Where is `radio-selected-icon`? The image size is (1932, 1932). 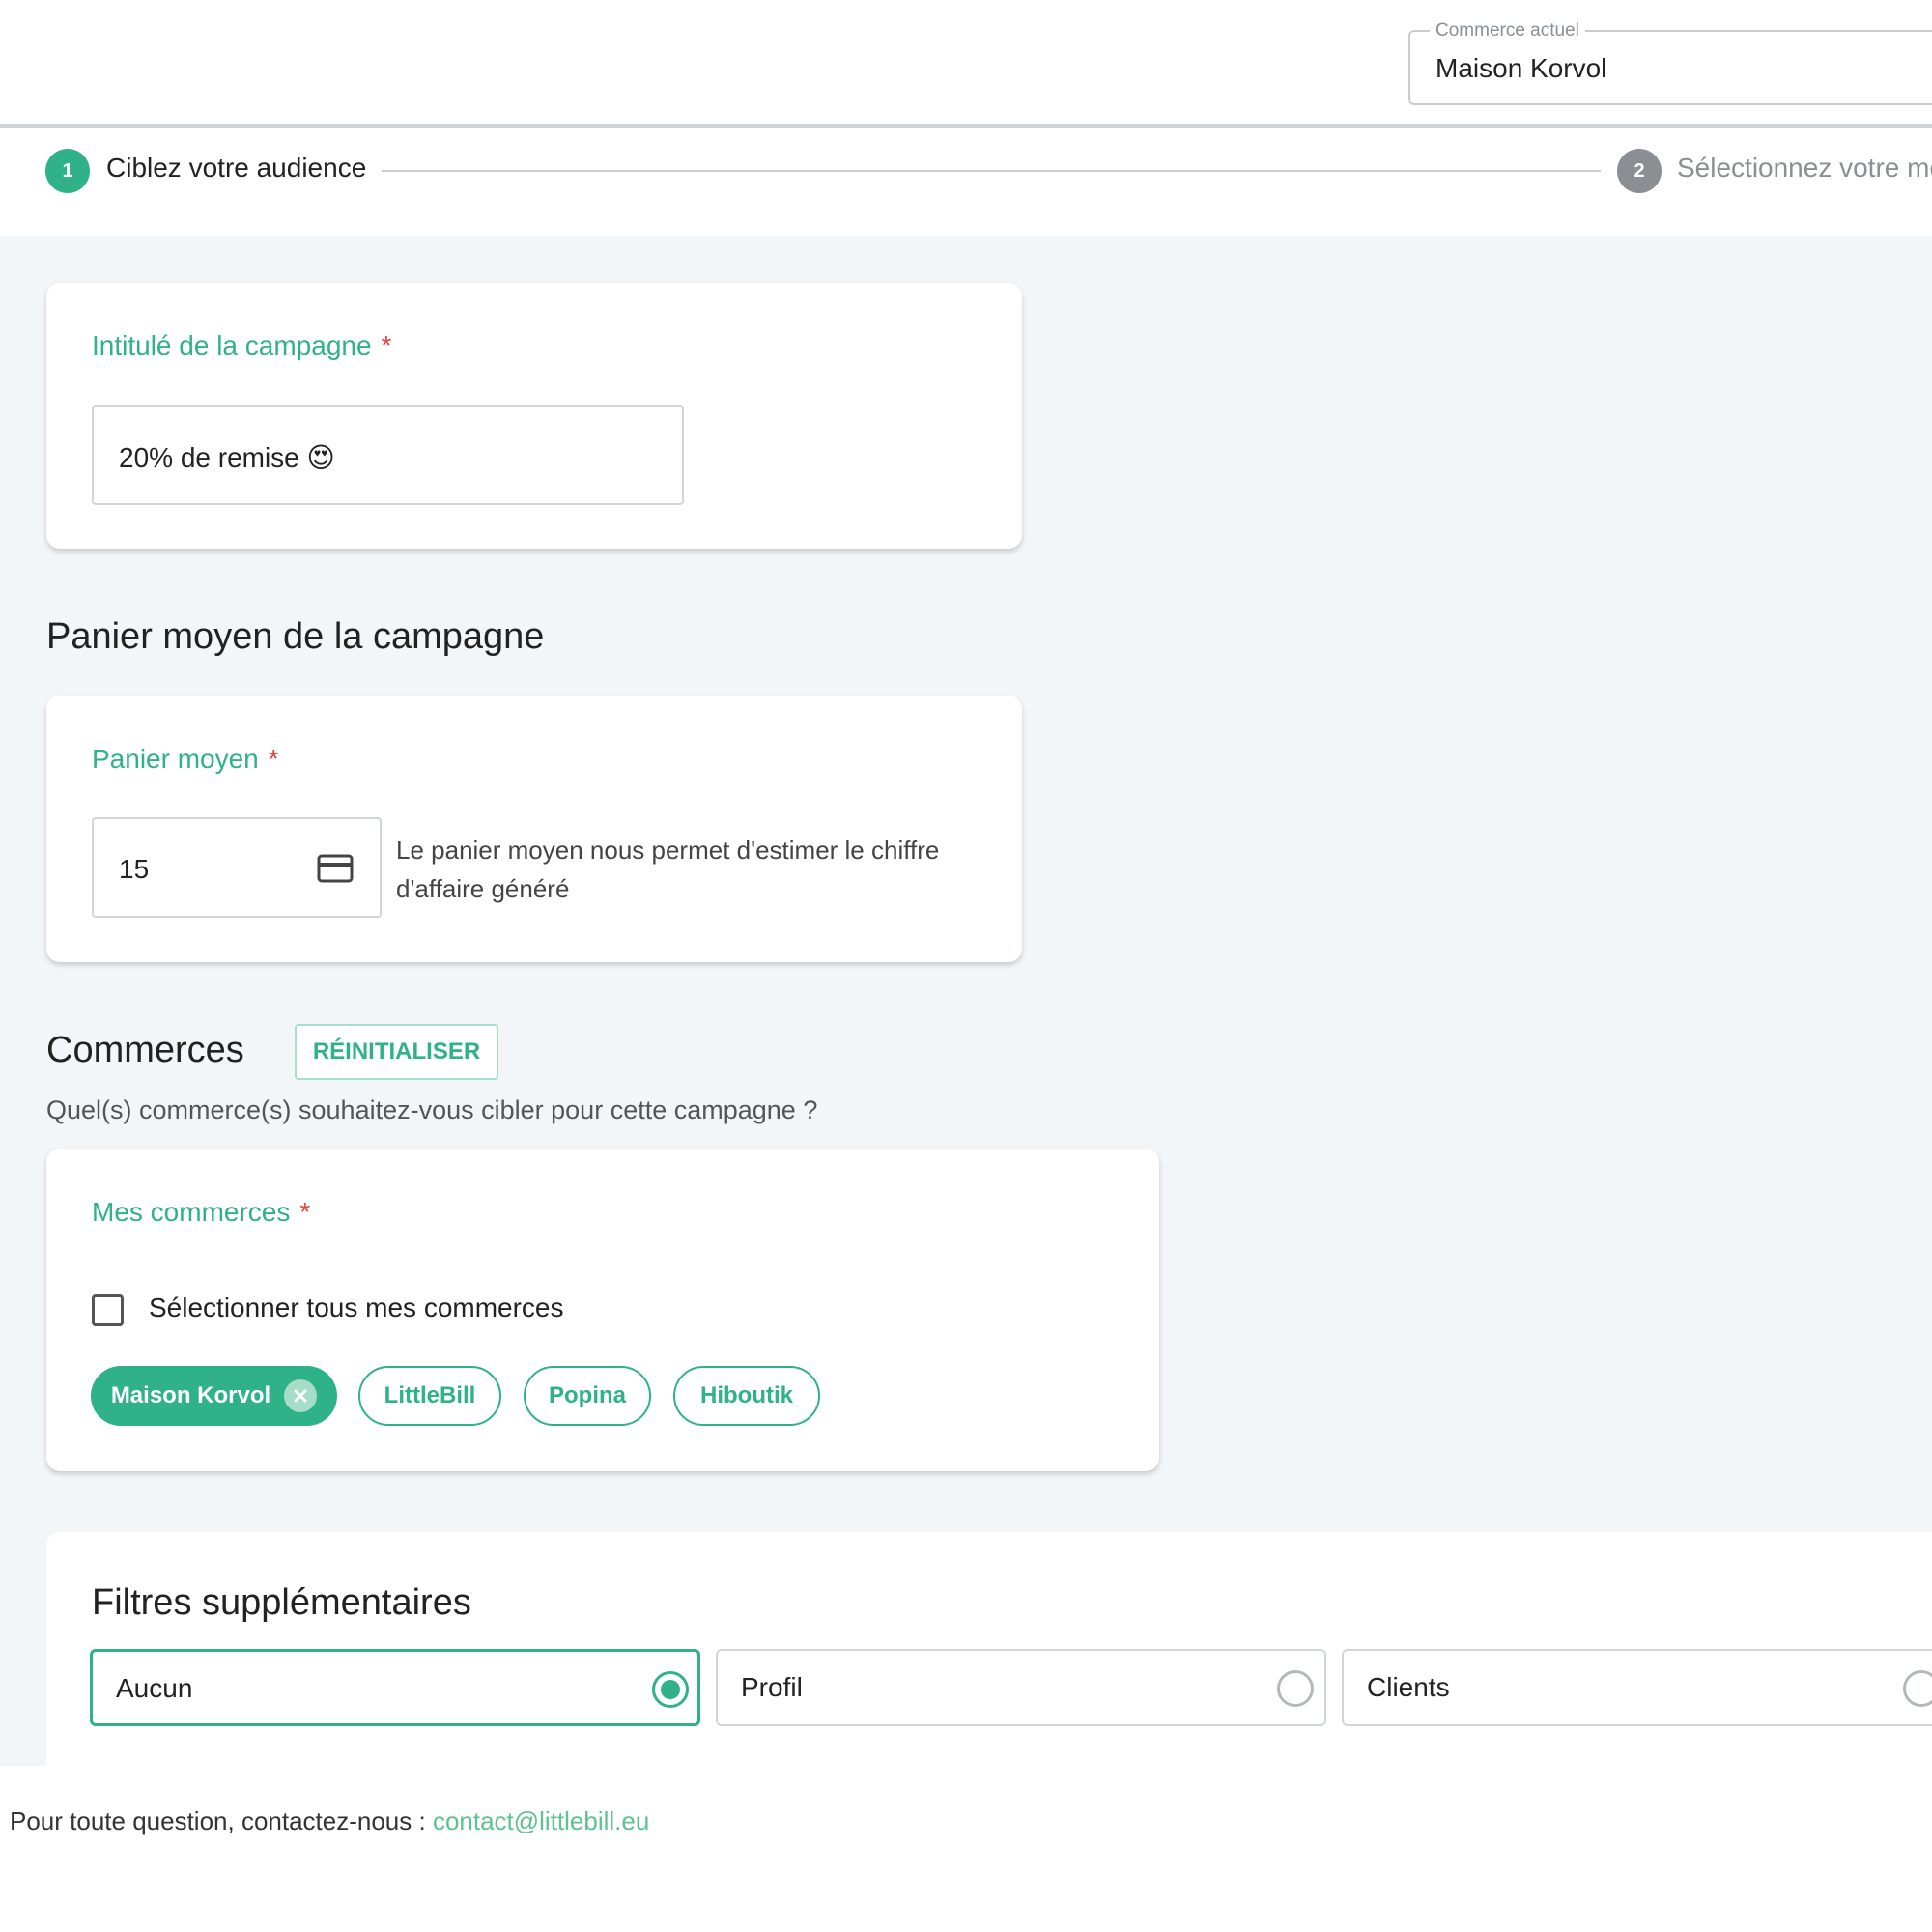 radio-selected-icon is located at coordinates (670, 1689).